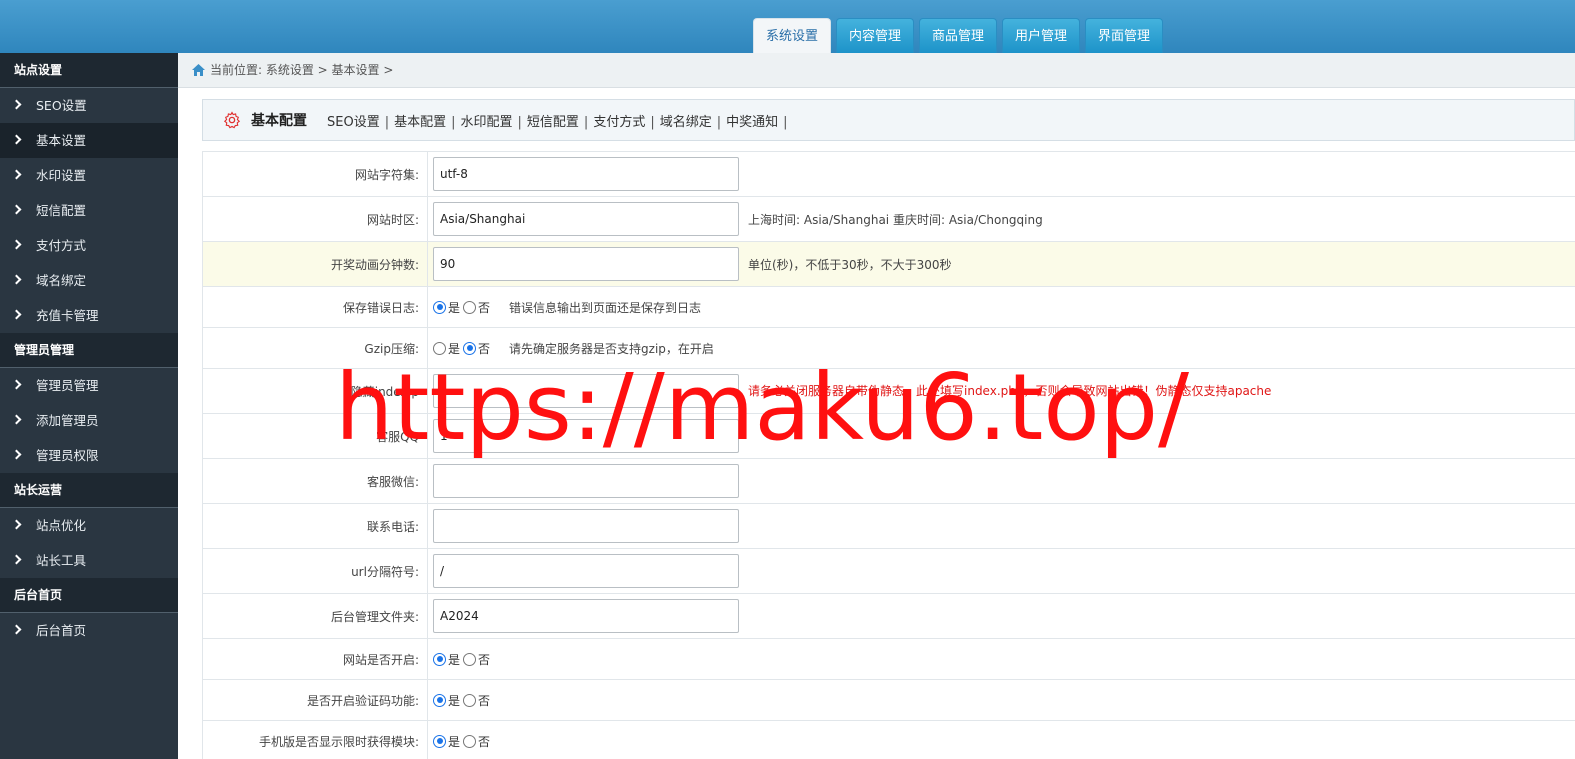 This screenshot has height=759, width=1575. I want to click on sidebar-item-domain: 域名绑定, so click(89, 280).